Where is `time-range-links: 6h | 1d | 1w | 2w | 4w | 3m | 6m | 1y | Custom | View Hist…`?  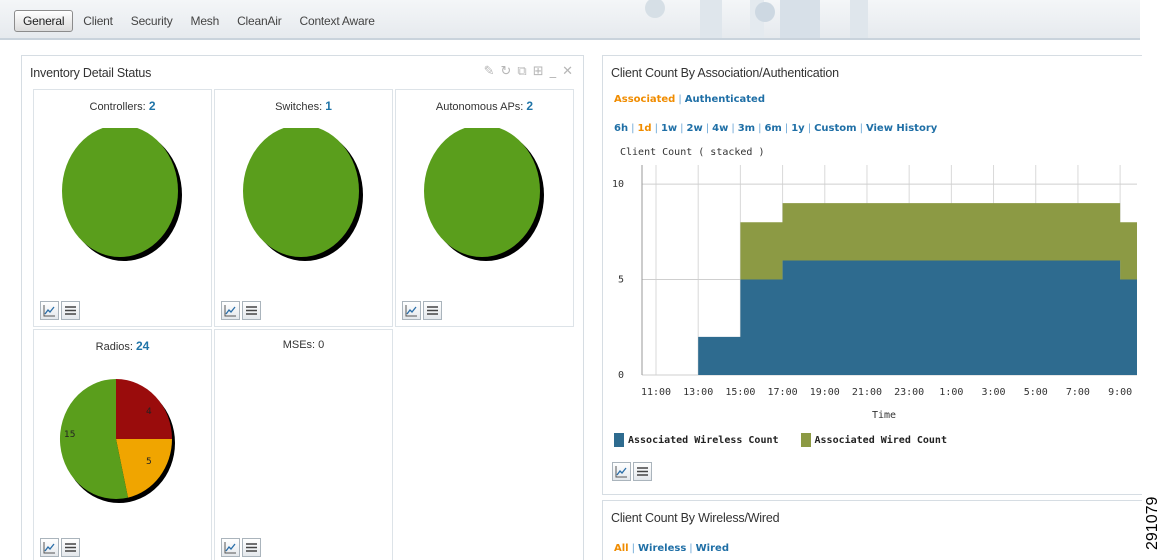 time-range-links: 6h | 1d | 1w | 2w | 4w | 3m | 6m | 1y | Custom | View Hist… is located at coordinates (776, 128).